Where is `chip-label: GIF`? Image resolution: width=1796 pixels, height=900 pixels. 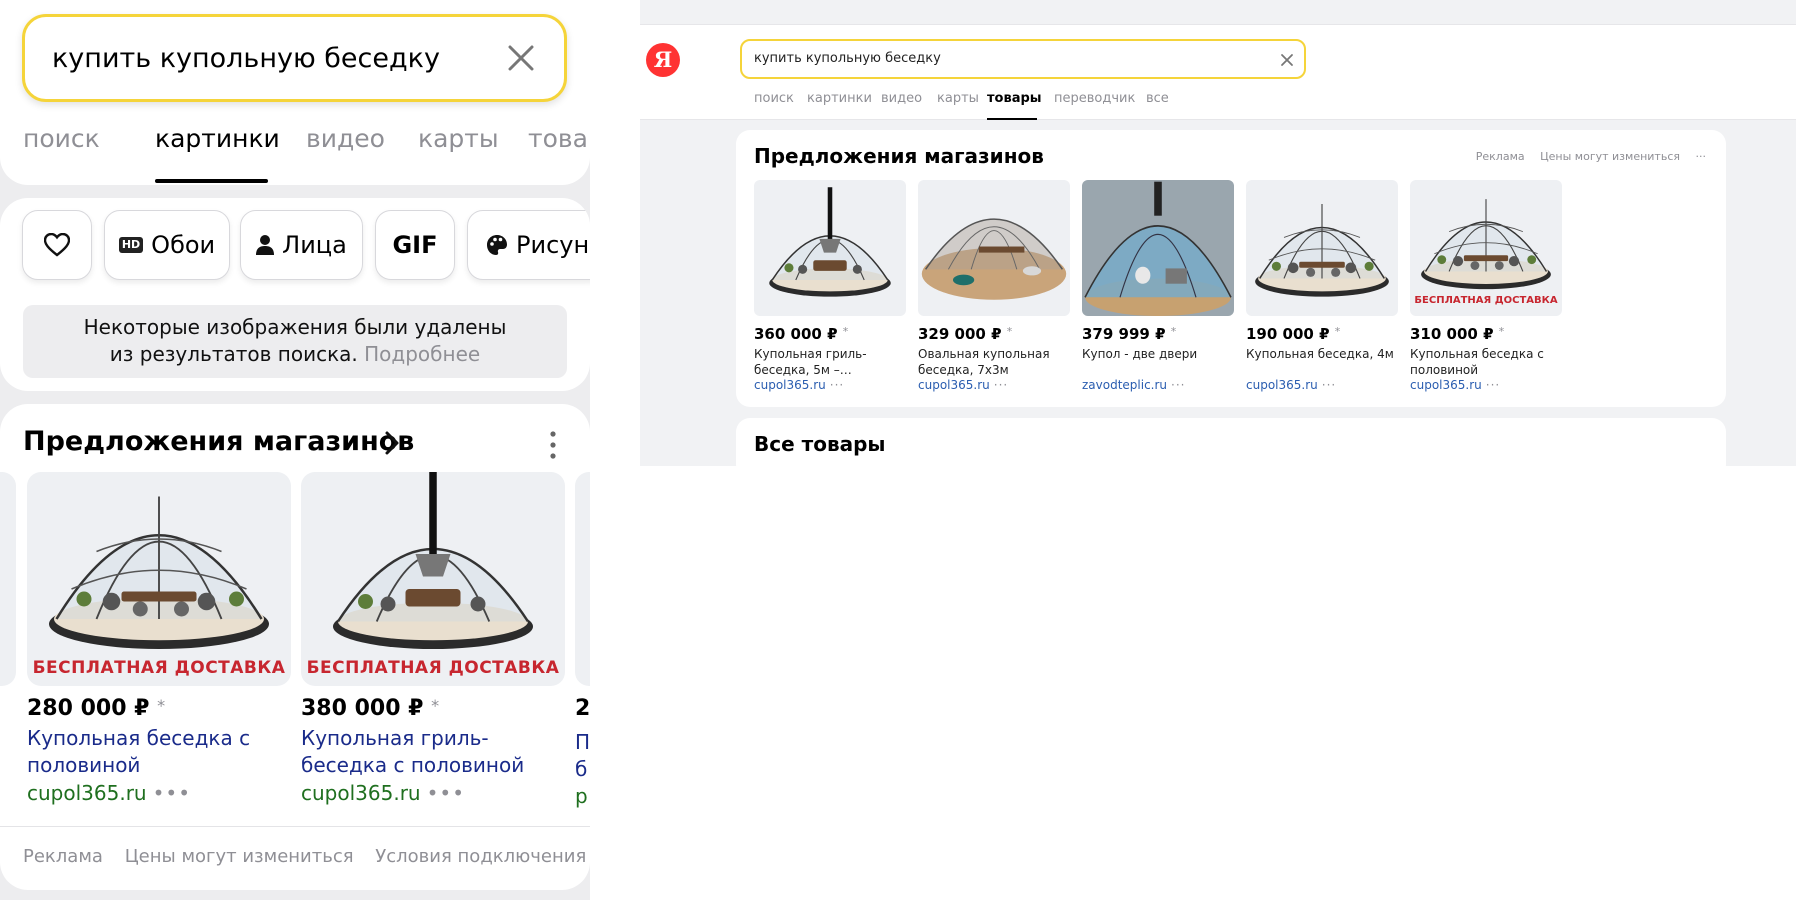 chip-label: GIF is located at coordinates (415, 245).